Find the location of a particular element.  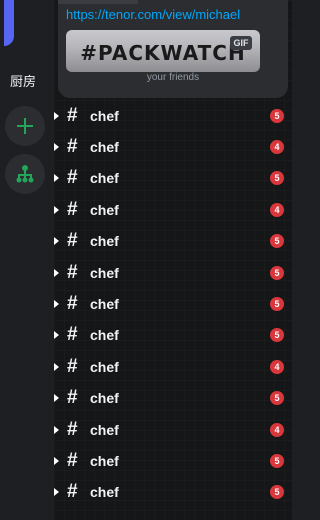

gif-badge: GIF is located at coordinates (241, 43).